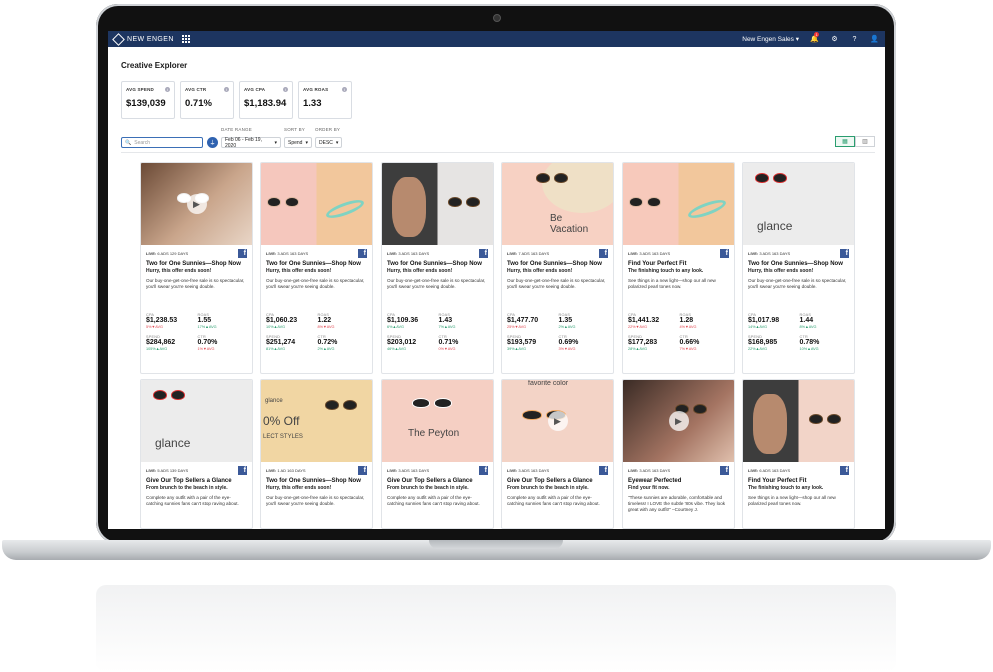 This screenshot has height=672, width=993. Describe the element at coordinates (585, 321) in the screenshot. I see `metric-roas: ROAS 1.35 2%▲AVG` at that location.